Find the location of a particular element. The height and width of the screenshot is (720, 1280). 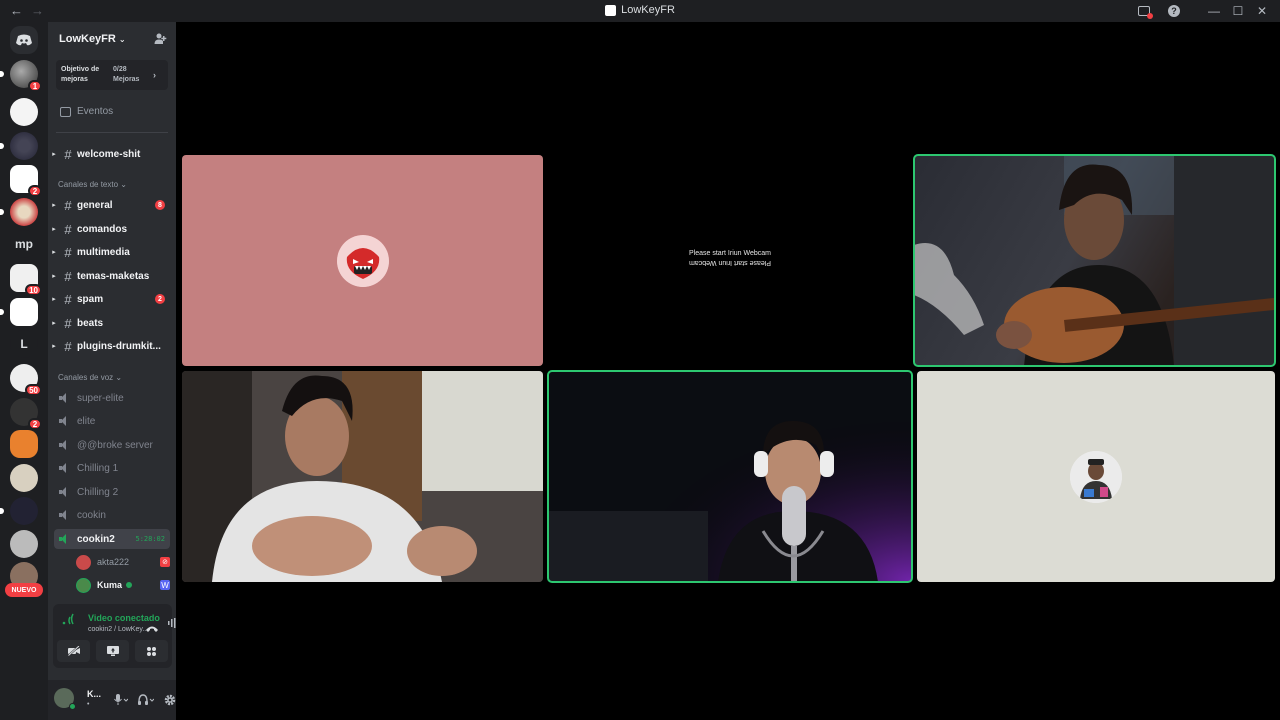

server-list: 1 2 mp 10 L 50 2 NUEVO is located at coordinates (24, 371).